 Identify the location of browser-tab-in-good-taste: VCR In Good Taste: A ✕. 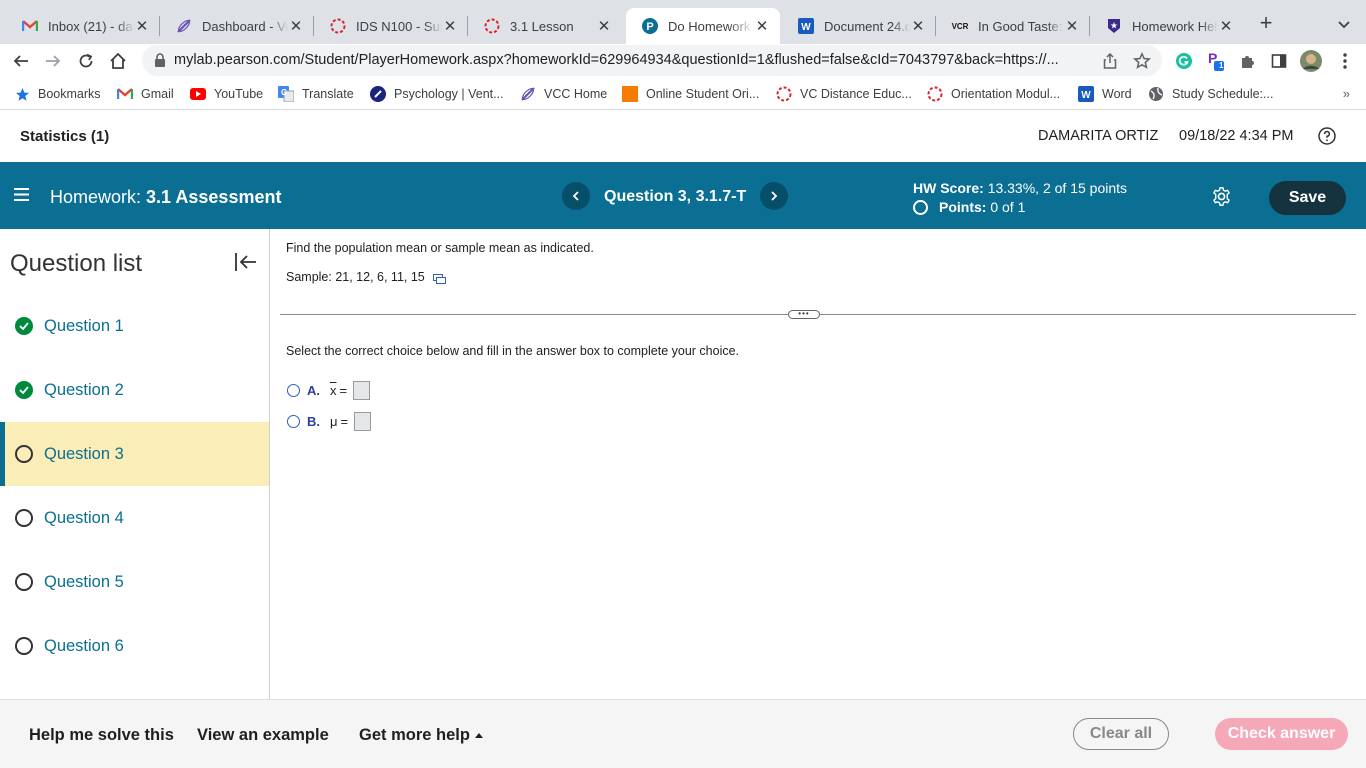
(1013, 26).